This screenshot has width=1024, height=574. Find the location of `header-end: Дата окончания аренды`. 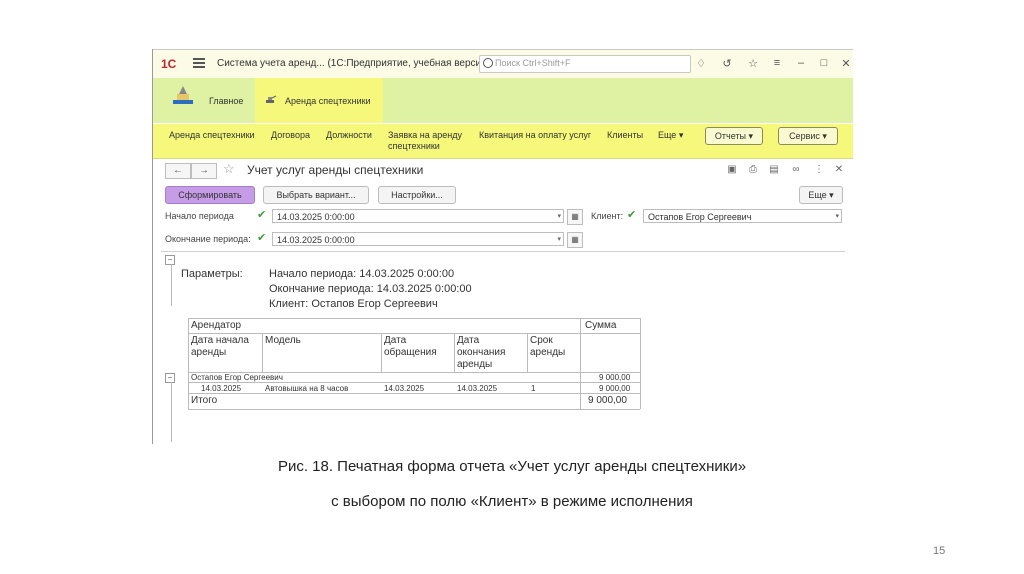

header-end: Дата окончания аренды is located at coordinates (481, 352).